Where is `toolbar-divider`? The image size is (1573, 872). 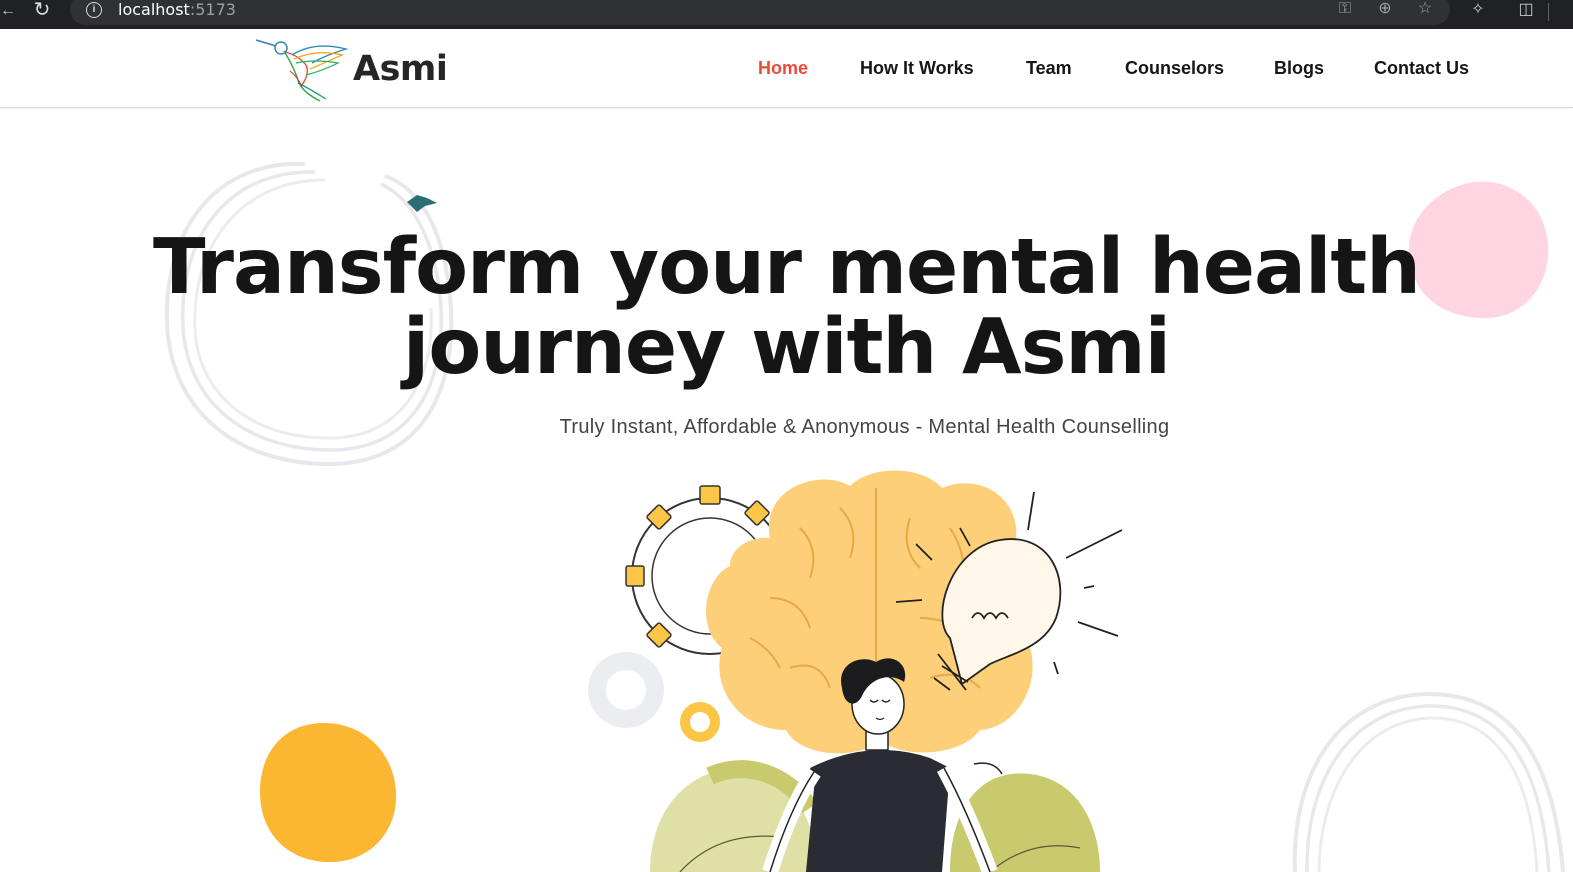
toolbar-divider is located at coordinates (1548, 12).